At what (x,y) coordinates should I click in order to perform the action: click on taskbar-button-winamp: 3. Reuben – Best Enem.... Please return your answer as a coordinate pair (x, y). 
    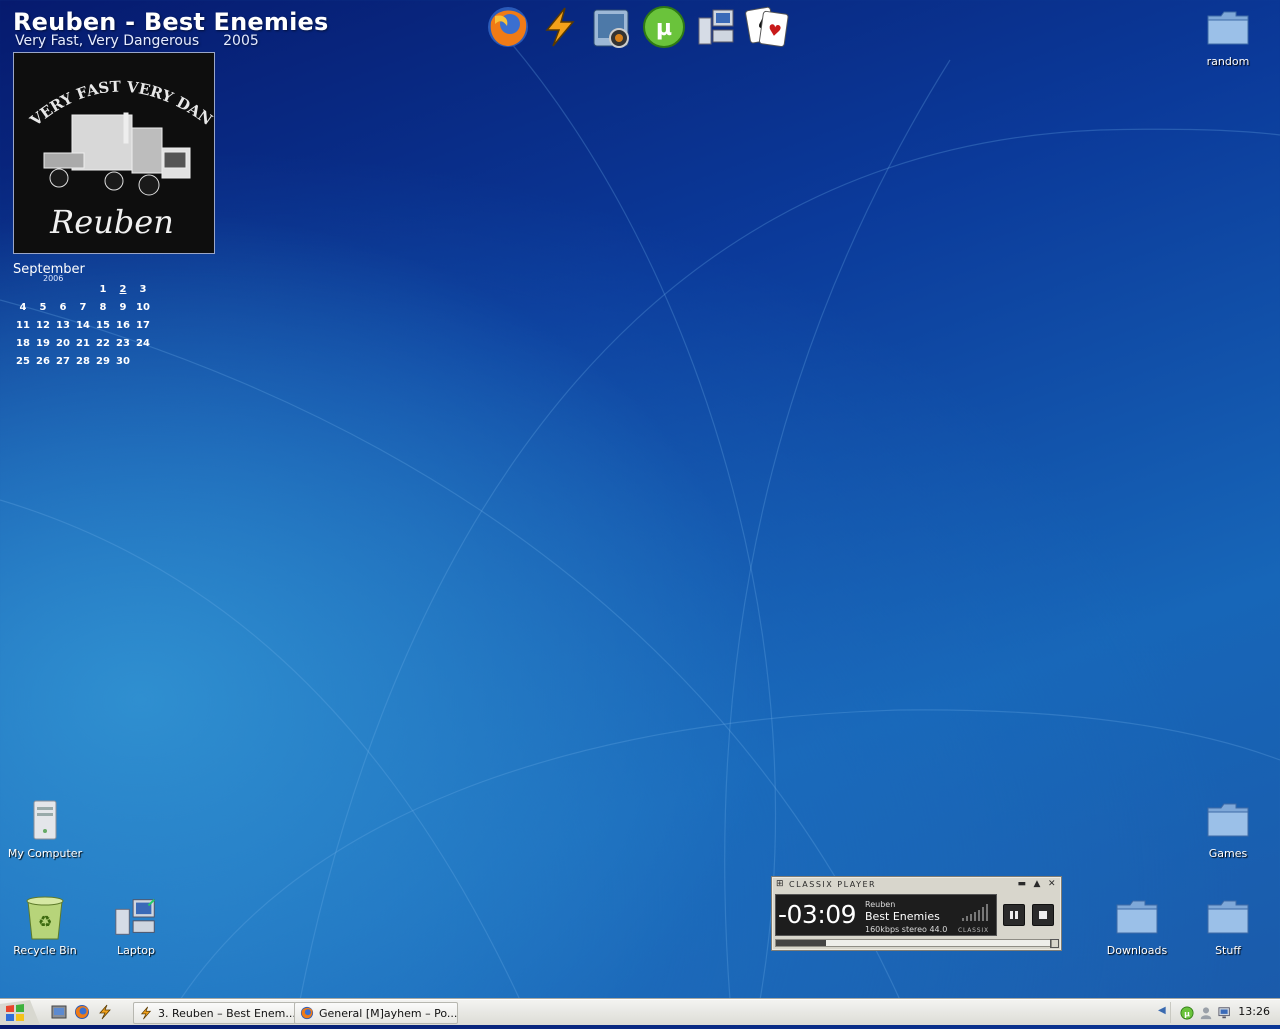
    Looking at the image, I should click on (214, 1013).